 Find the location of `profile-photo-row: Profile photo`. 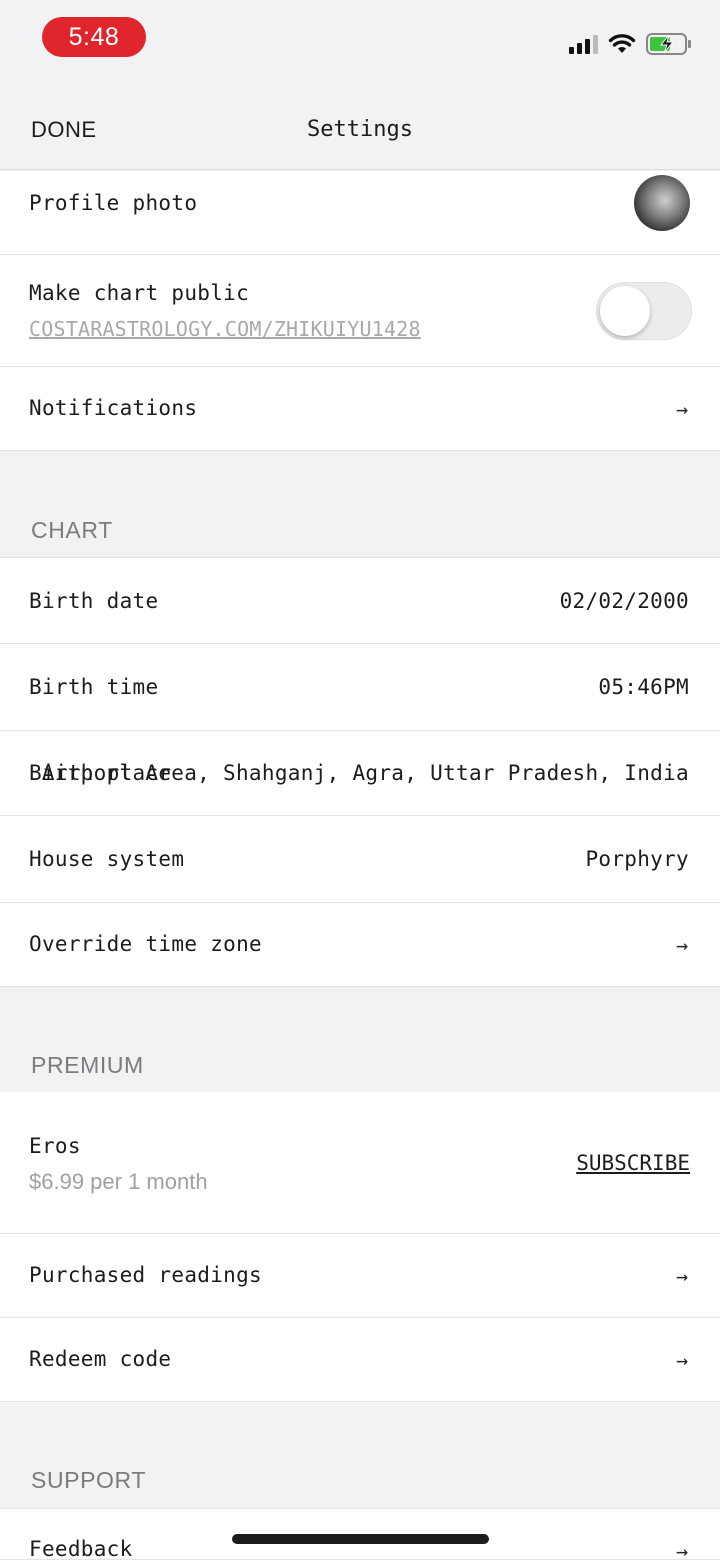

profile-photo-row: Profile photo is located at coordinates (360, 213).